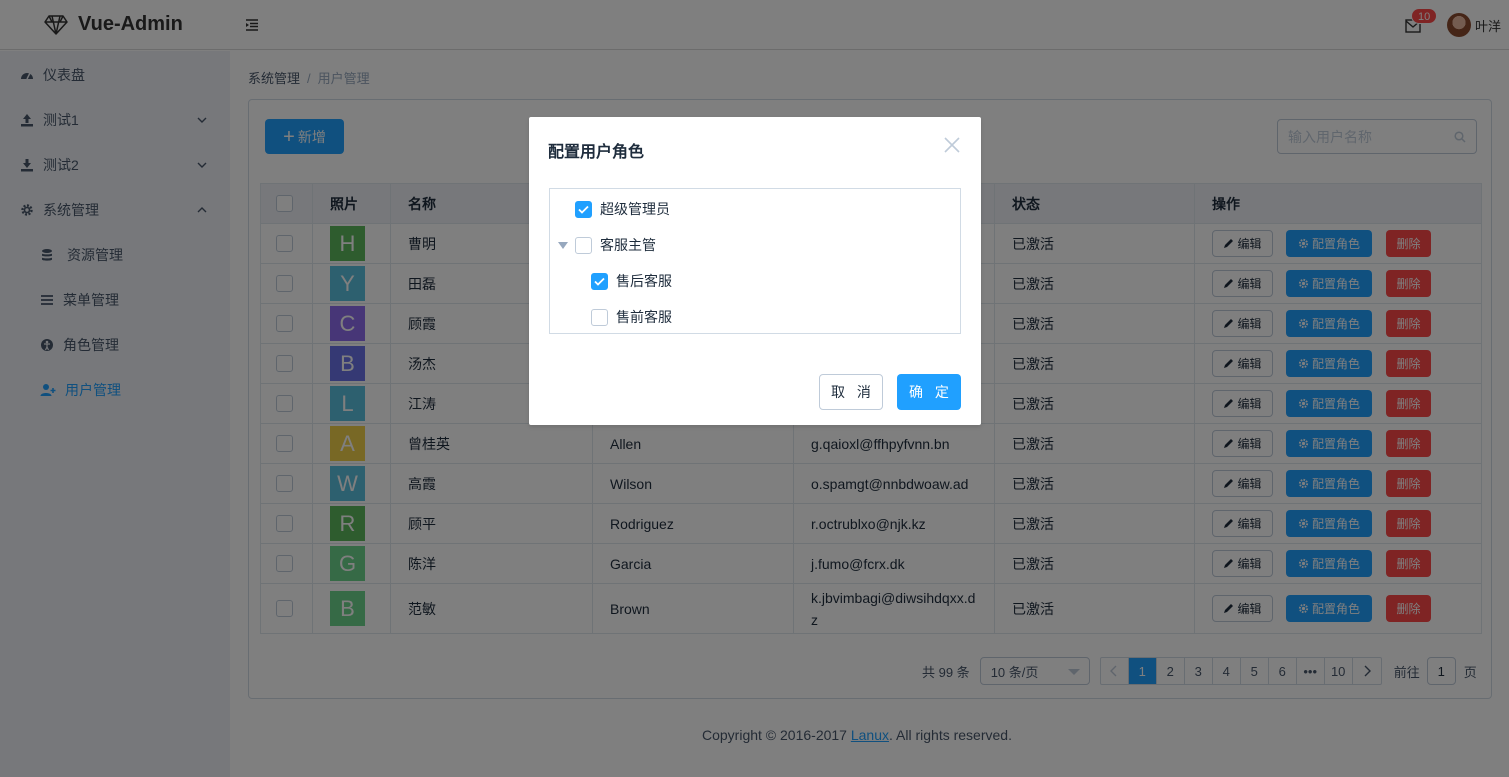 The image size is (1509, 777). I want to click on dialog-title: 配置用户角色, so click(596, 152).